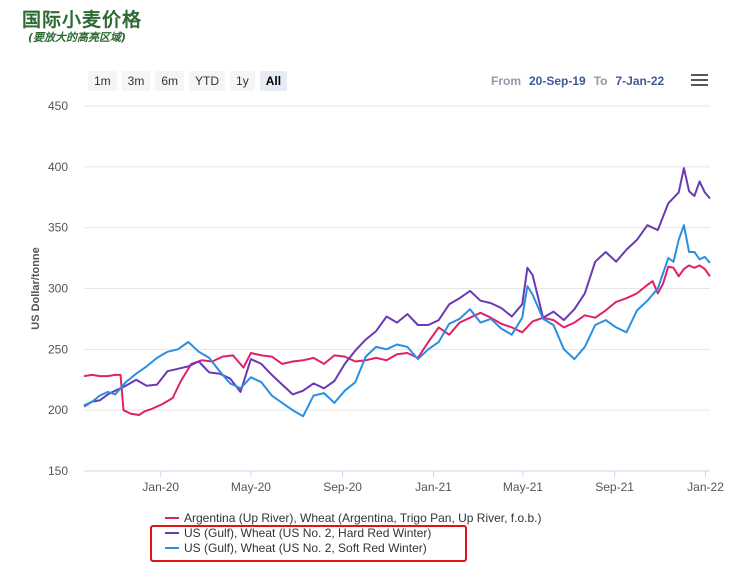 The width and height of the screenshot is (756, 562). What do you see at coordinates (614, 487) in the screenshot?
I see `x-tick-label: Sep-21` at bounding box center [614, 487].